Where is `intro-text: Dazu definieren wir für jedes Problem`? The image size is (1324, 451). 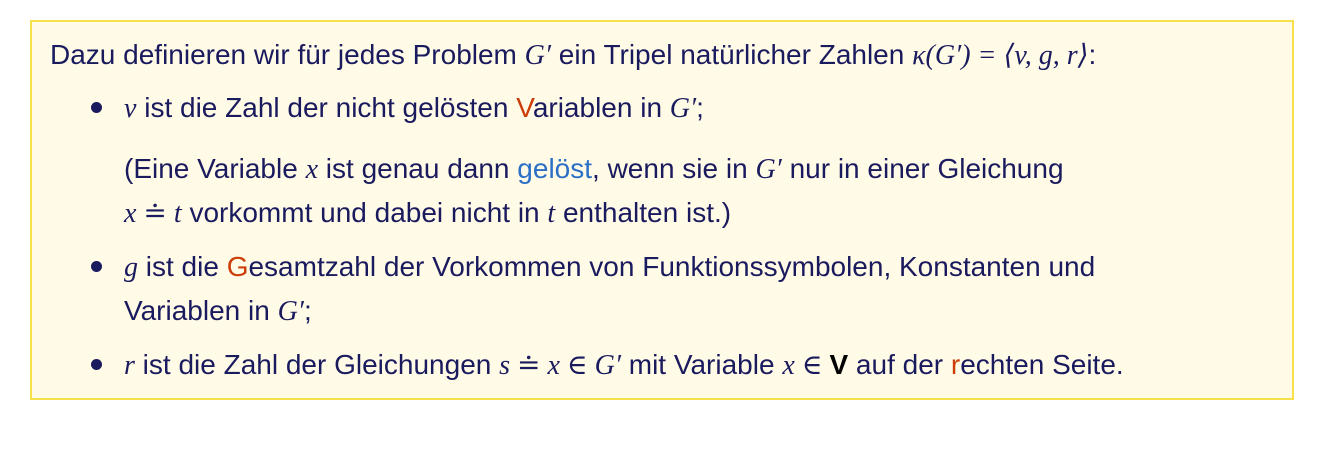
intro-text: Dazu definieren wir für jedes Problem is located at coordinates (287, 54).